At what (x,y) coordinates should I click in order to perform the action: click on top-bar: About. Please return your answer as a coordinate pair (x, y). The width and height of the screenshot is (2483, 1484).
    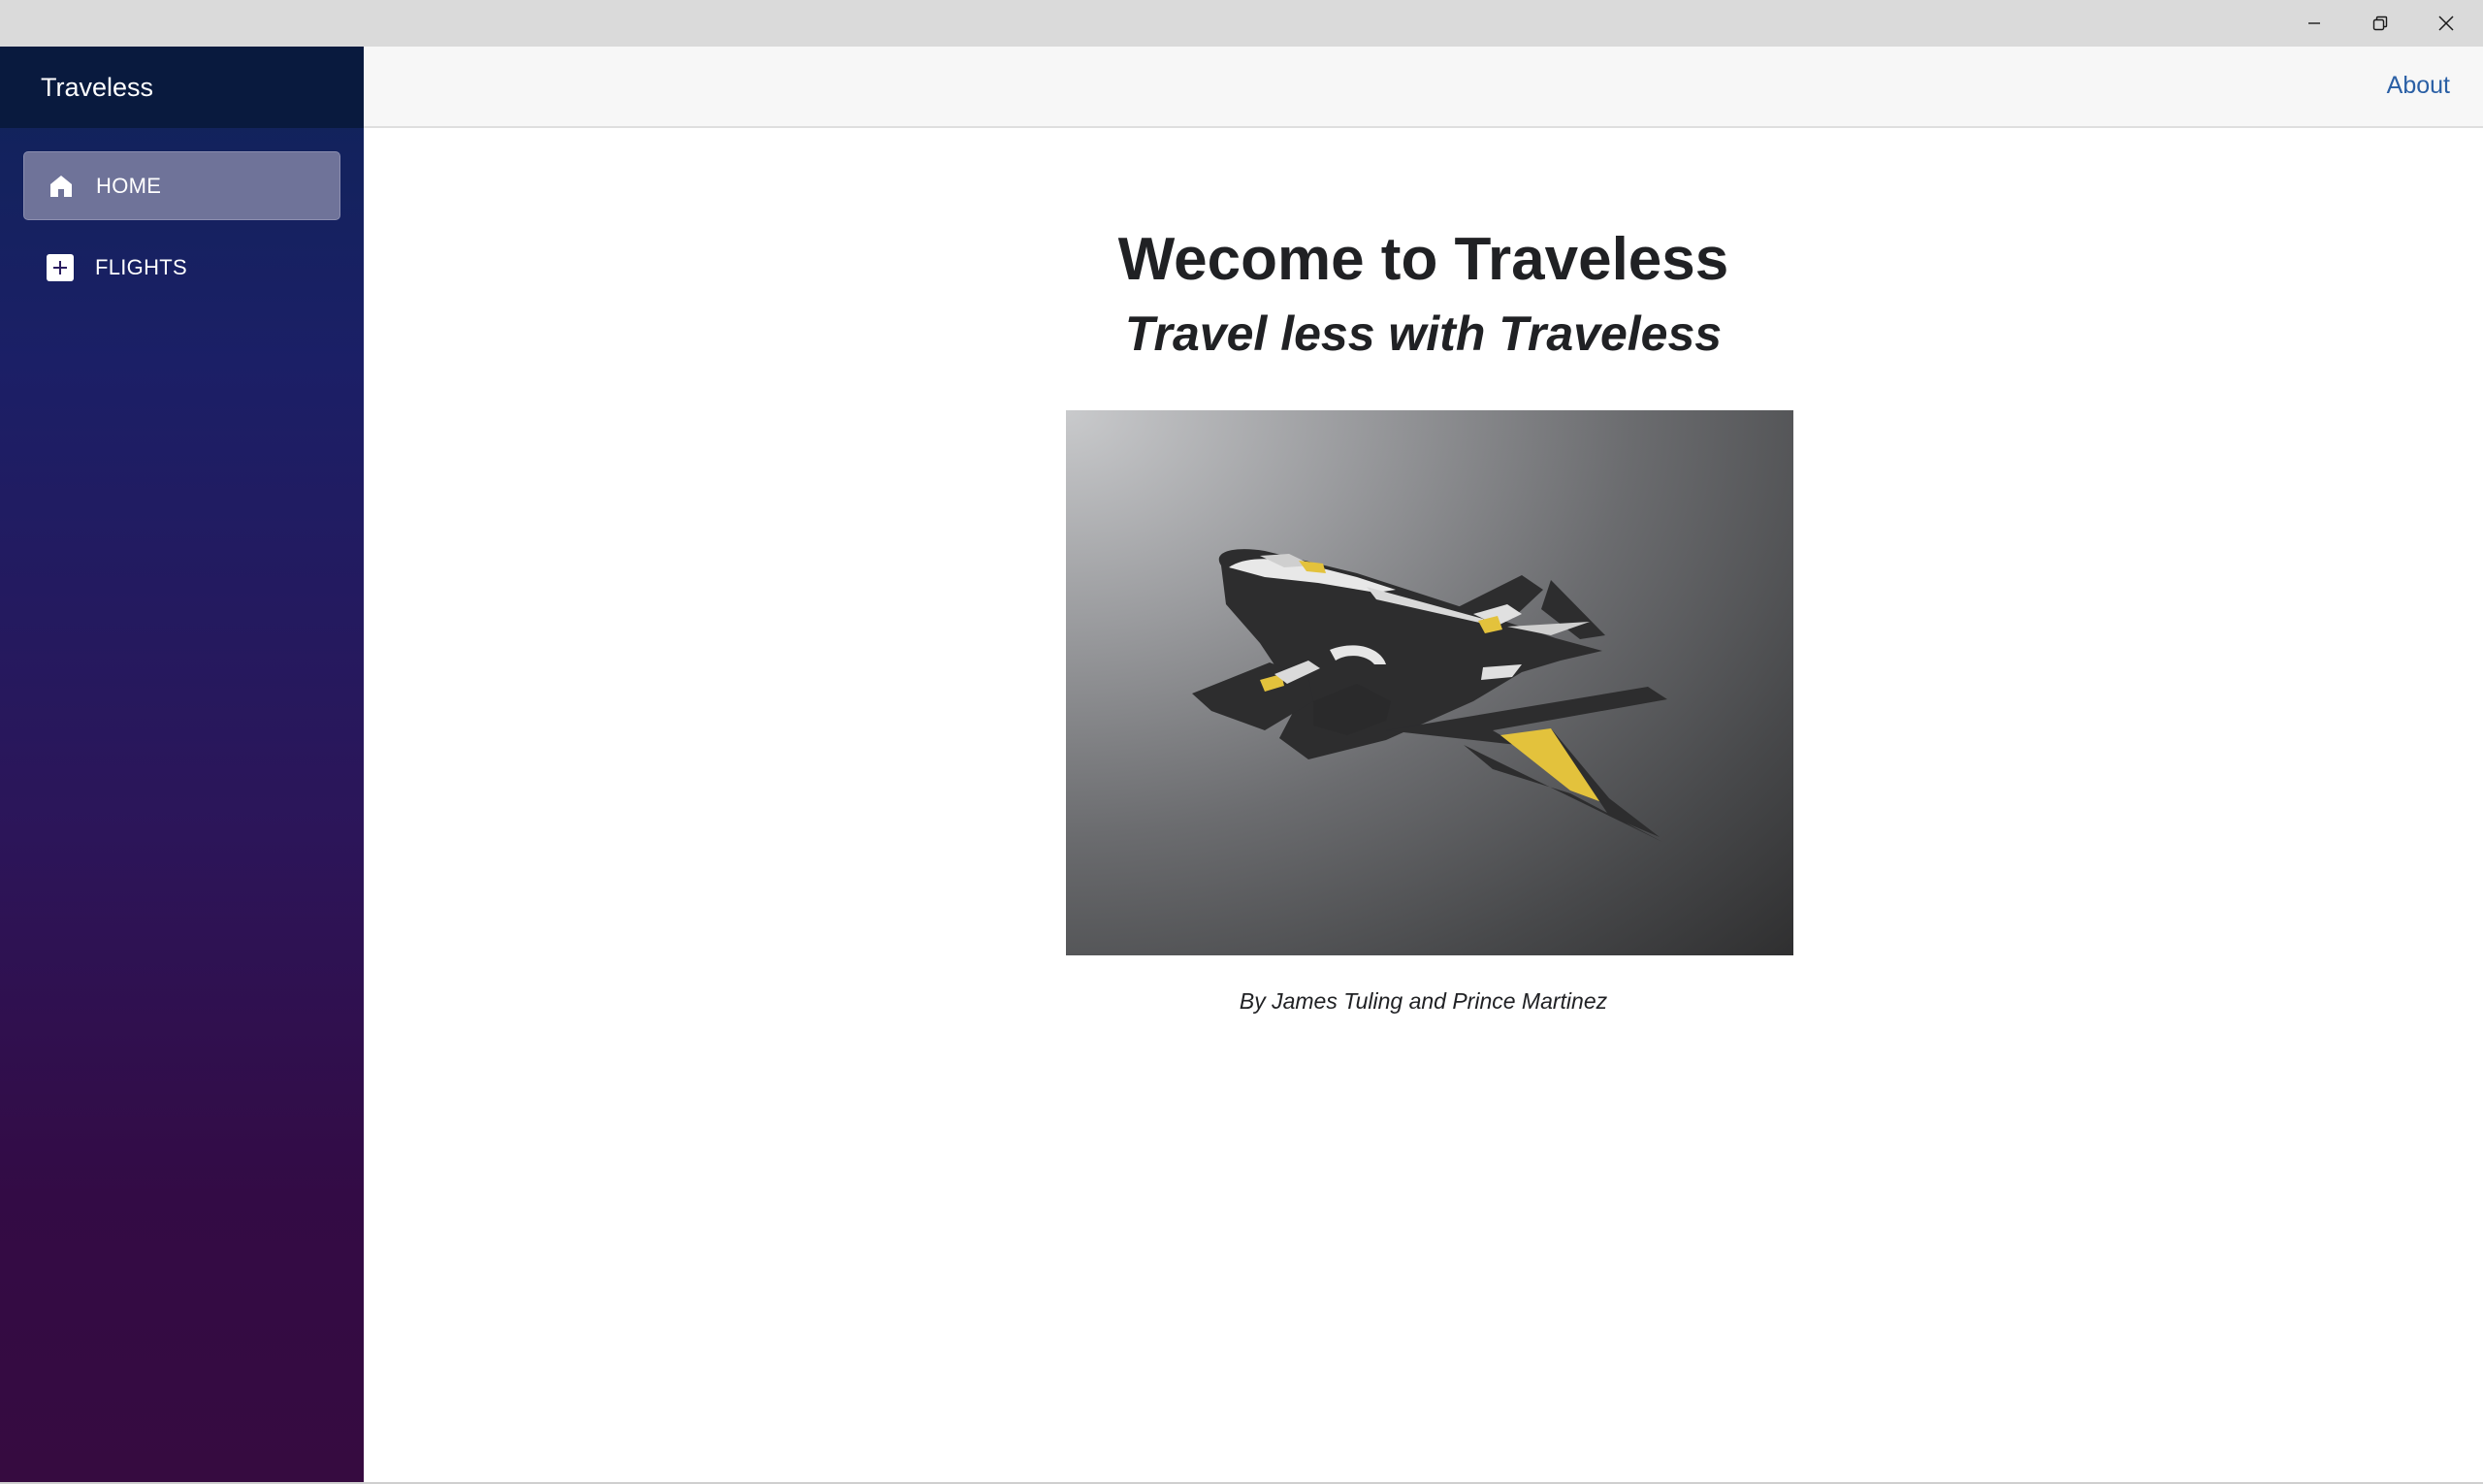
    Looking at the image, I should click on (1423, 87).